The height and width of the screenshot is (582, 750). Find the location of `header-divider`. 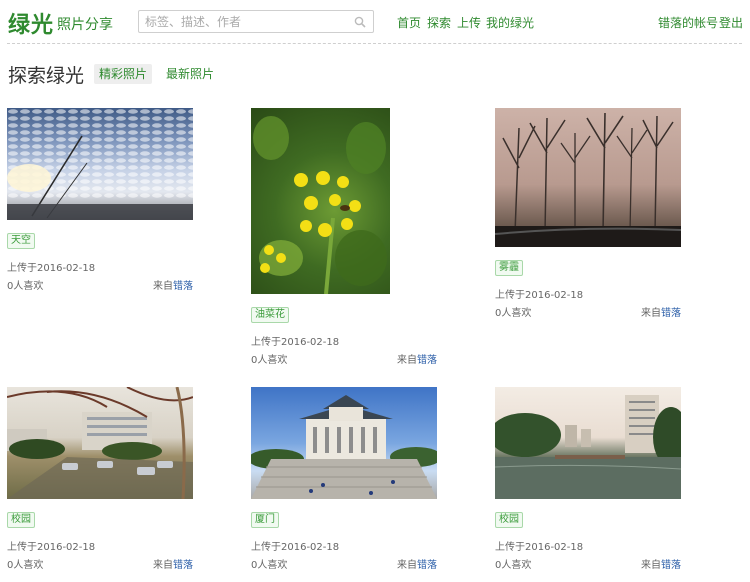

header-divider is located at coordinates (374, 43).